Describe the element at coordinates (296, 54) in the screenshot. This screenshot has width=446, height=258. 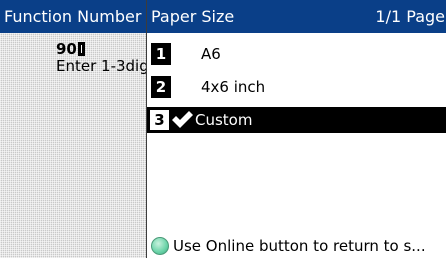
I see `menu-item-a6: 1 A6` at that location.